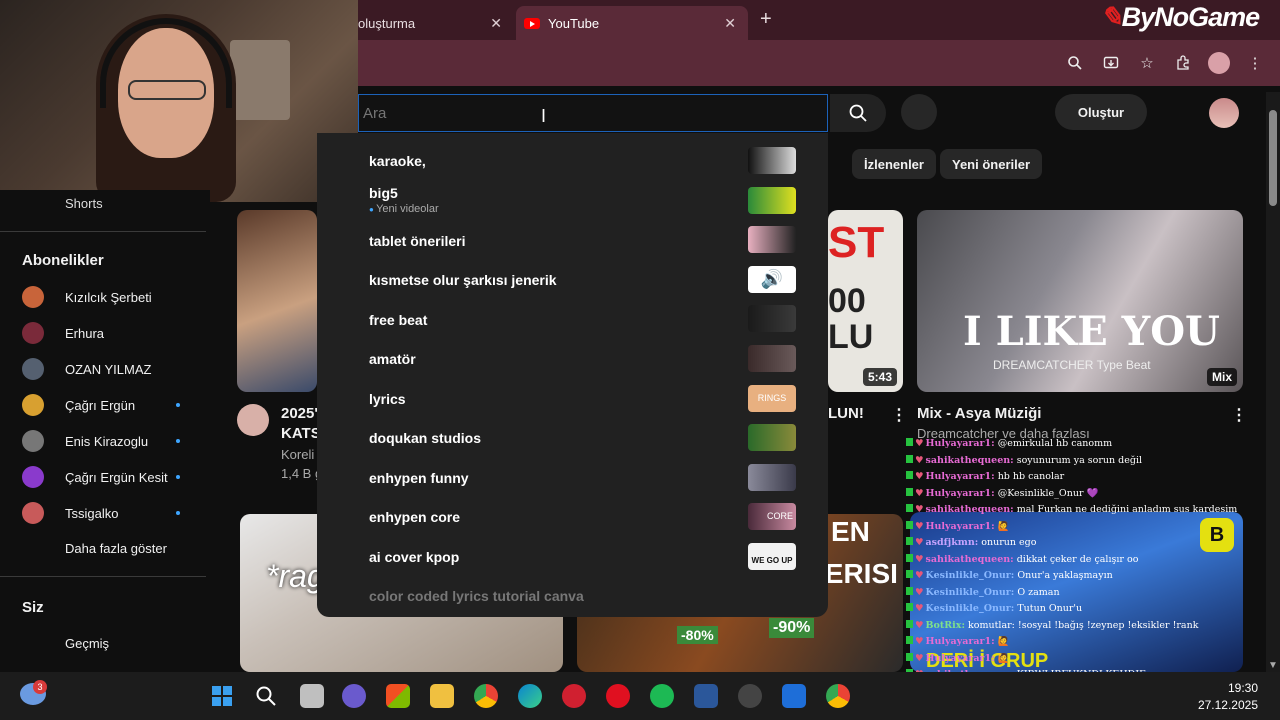 The width and height of the screenshot is (1280, 720). I want to click on media-player-icon, so click(574, 696).